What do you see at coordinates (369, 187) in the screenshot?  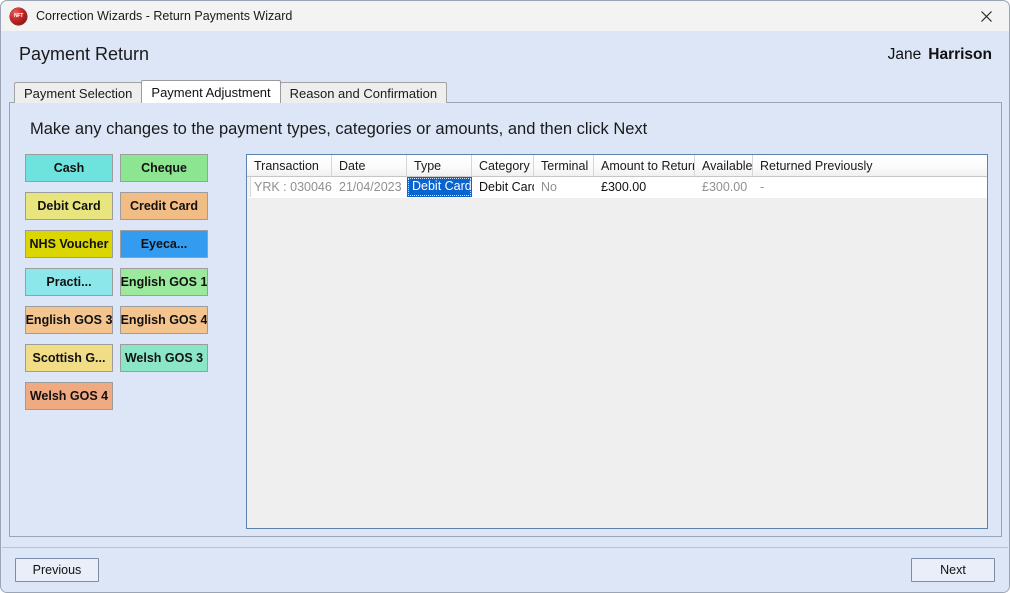 I see `grid-cell-date: 21/04/2023` at bounding box center [369, 187].